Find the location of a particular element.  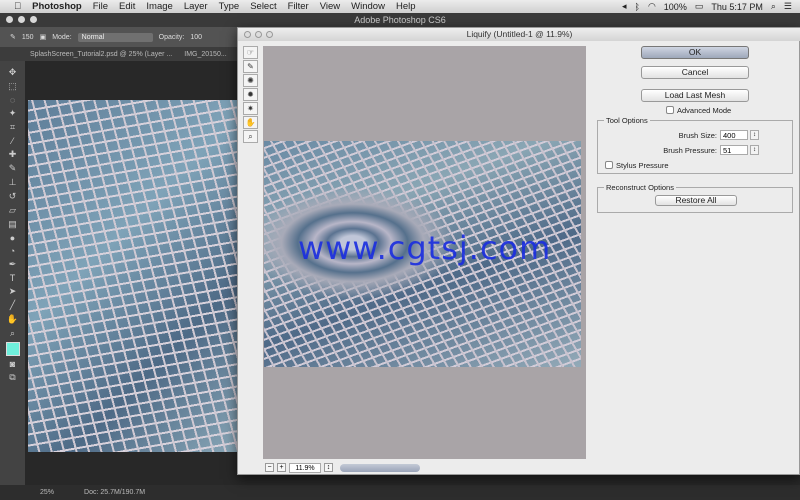

spotlight-icon: ⌕ is located at coordinates (773, 6).